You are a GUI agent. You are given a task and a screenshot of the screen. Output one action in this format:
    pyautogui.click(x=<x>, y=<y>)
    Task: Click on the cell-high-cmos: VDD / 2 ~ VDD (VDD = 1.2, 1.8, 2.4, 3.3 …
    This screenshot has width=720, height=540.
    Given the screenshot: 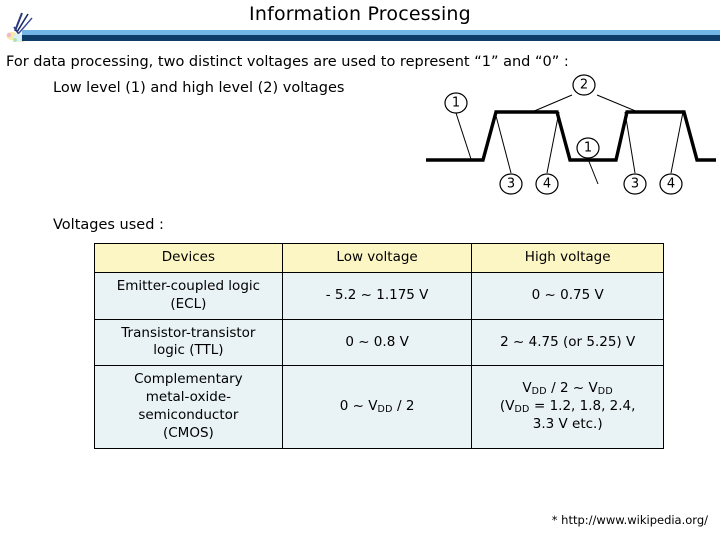 What is the action you would take?
    pyautogui.click(x=567, y=407)
    